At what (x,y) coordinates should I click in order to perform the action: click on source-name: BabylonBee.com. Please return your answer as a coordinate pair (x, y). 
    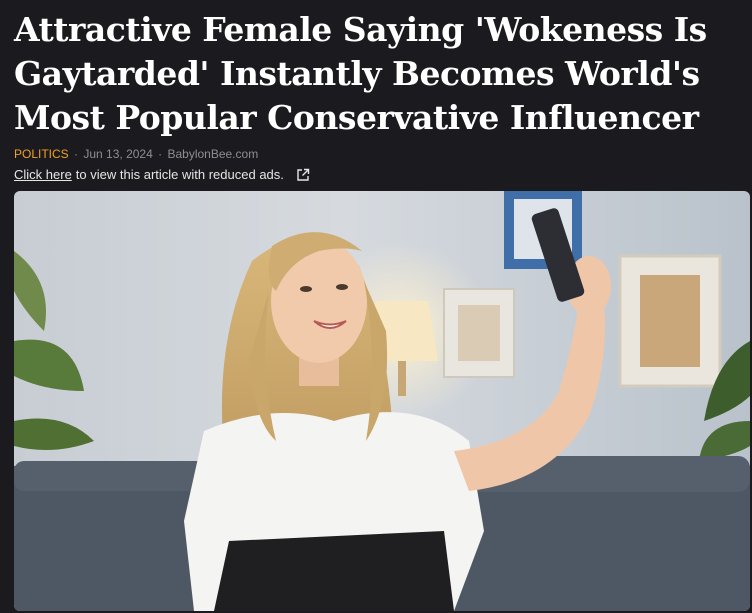
    Looking at the image, I should click on (213, 154).